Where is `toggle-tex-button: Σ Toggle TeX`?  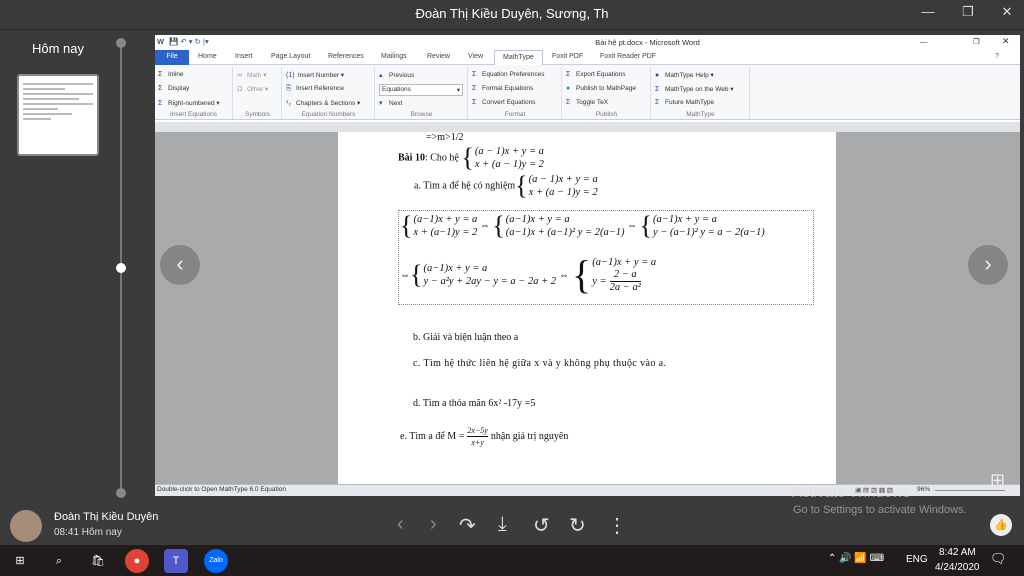 toggle-tex-button: Σ Toggle TeX is located at coordinates (587, 102).